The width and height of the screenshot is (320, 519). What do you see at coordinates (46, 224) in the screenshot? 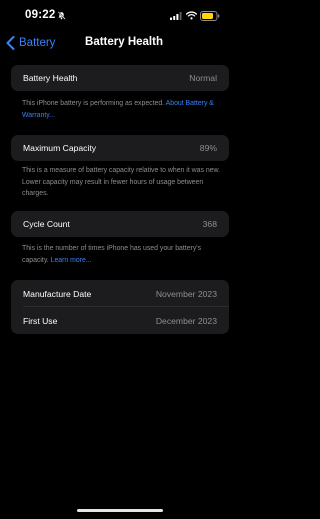
I see `cycle-count-label: Cycle Count` at bounding box center [46, 224].